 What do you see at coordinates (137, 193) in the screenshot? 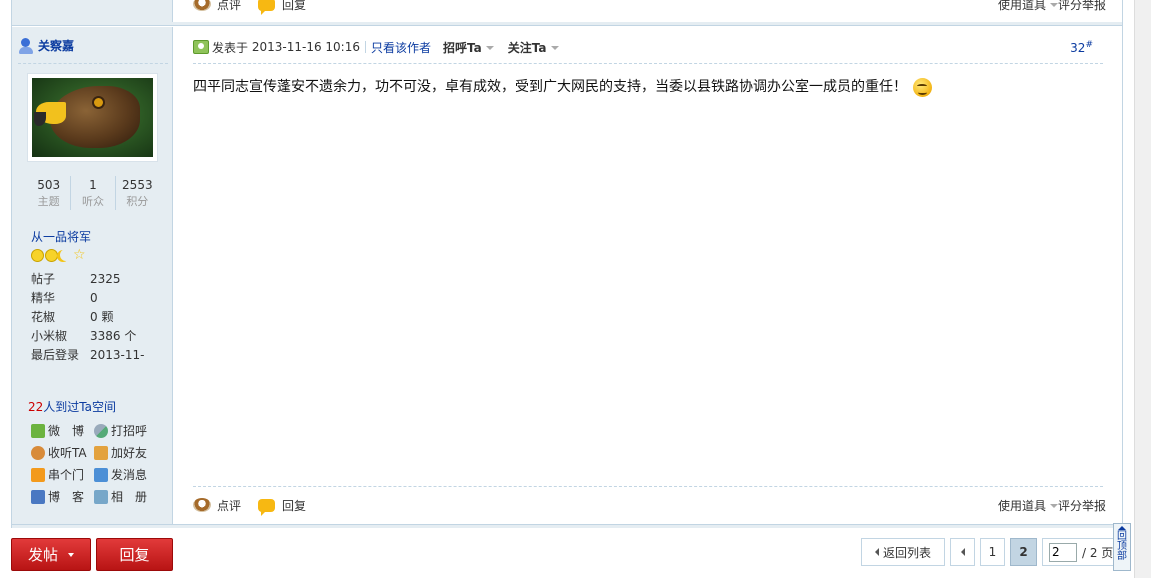
I see `stat-points: 2553 积分` at bounding box center [137, 193].